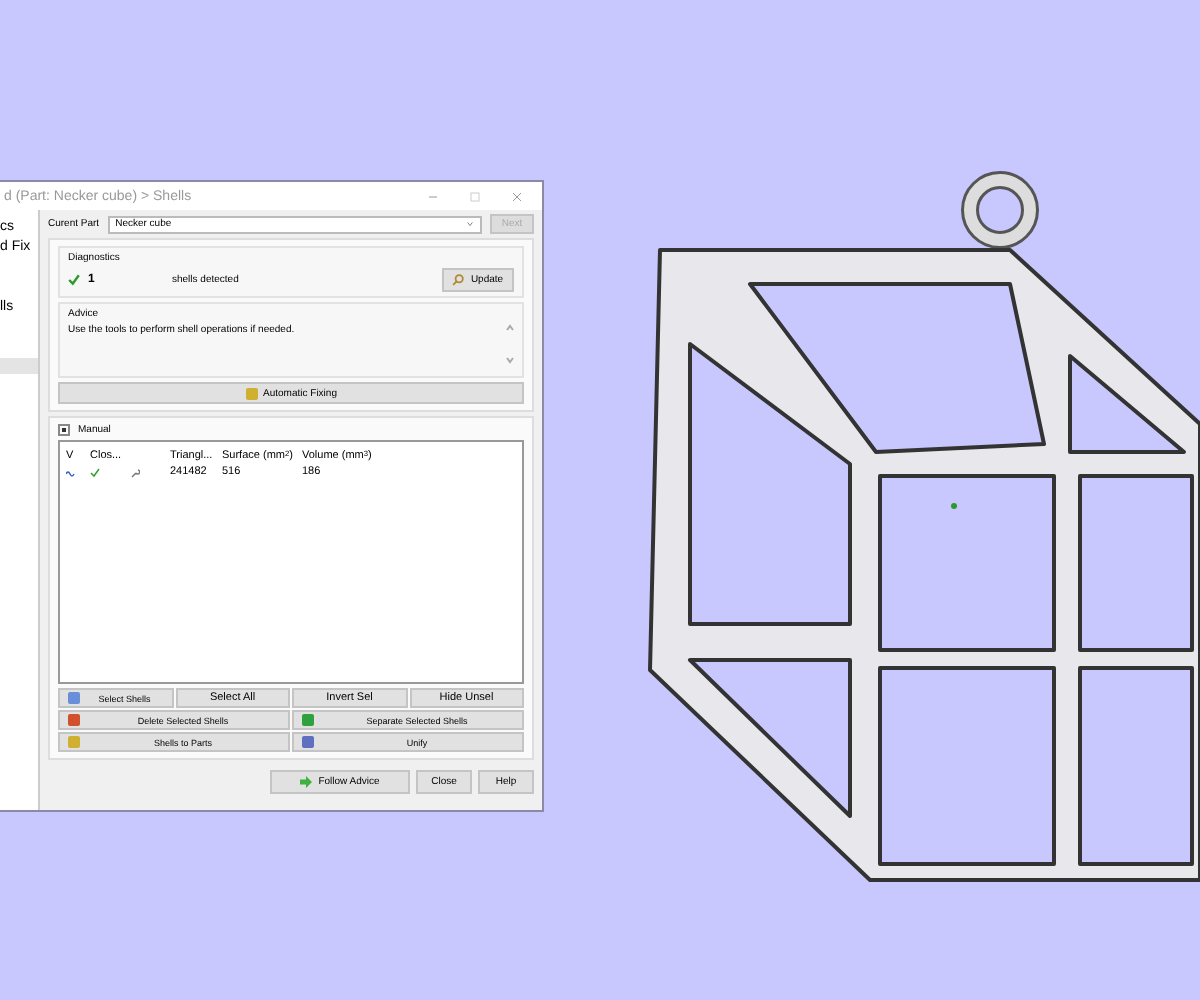 This screenshot has width=1200, height=1000. Describe the element at coordinates (306, 782) in the screenshot. I see `arrow-icon` at that location.